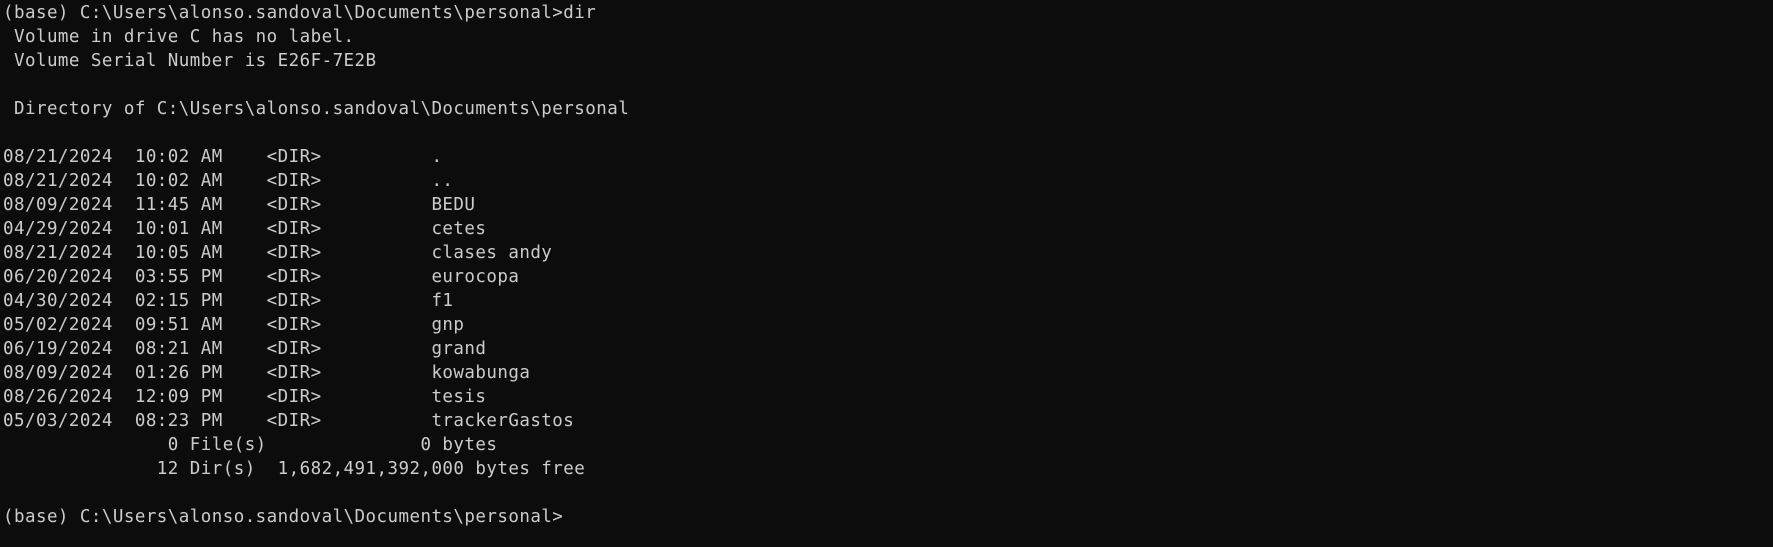 Image resolution: width=1773 pixels, height=547 pixels. Describe the element at coordinates (278, 253) in the screenshot. I see `dir-entry-row: 08/21/2024 10:05 AM <DIR> clases andy` at that location.